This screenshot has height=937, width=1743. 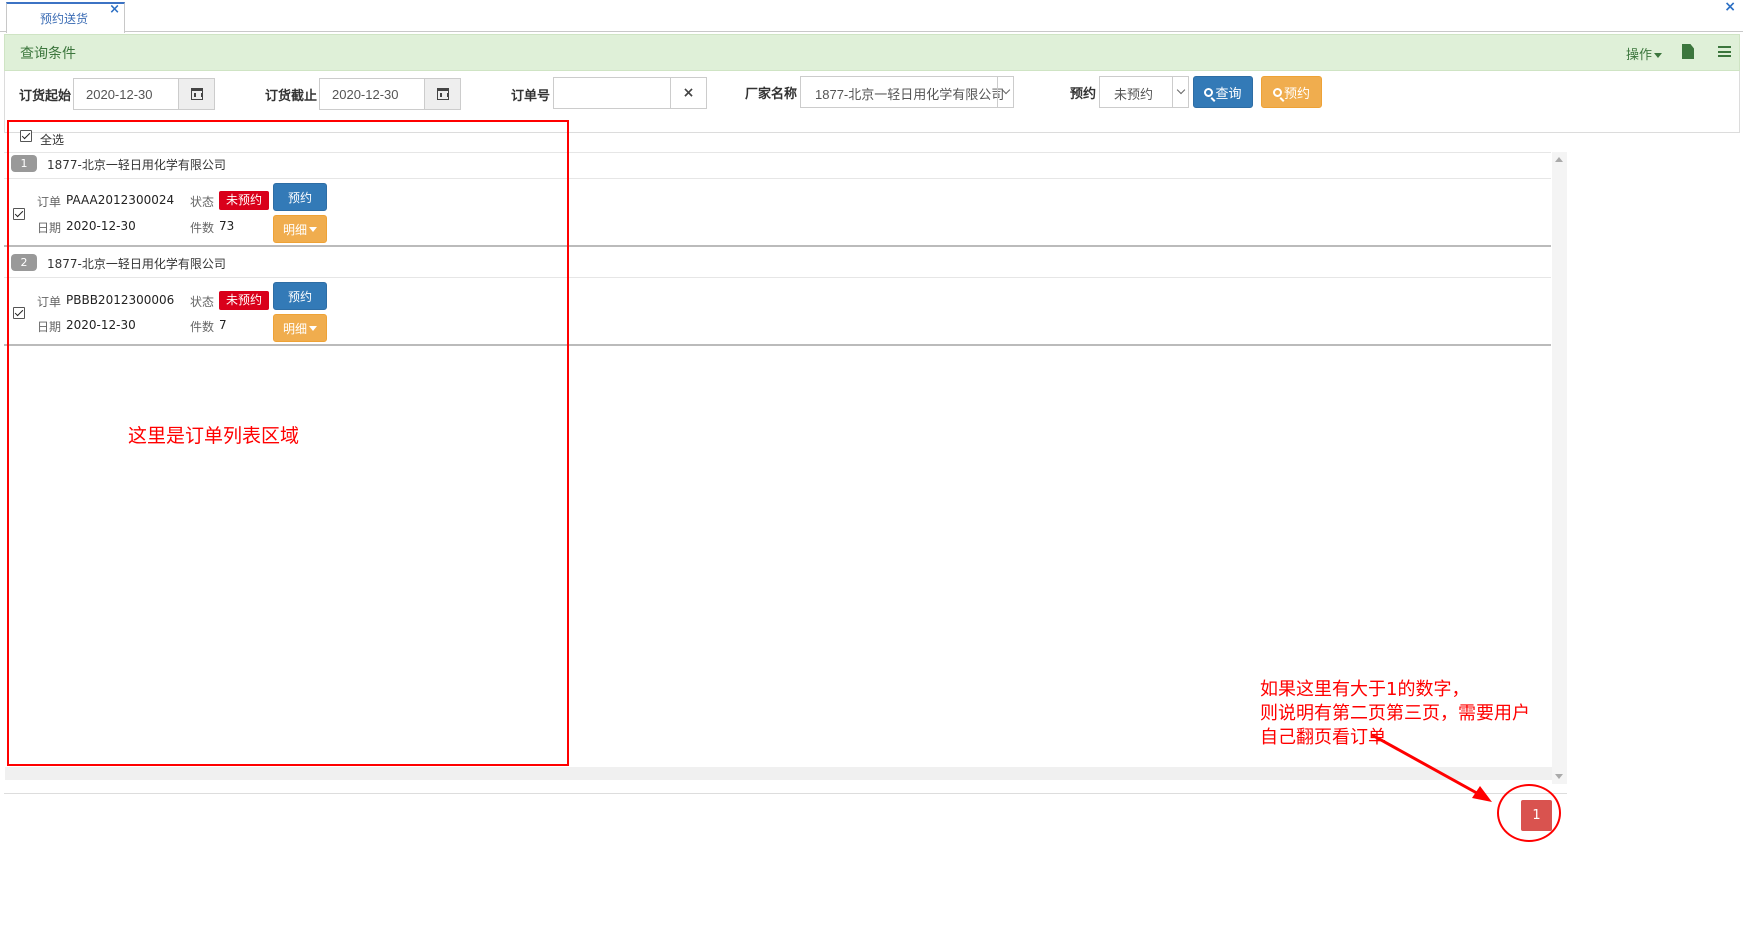 I want to click on annotation-arrow, so click(x=1431, y=767).